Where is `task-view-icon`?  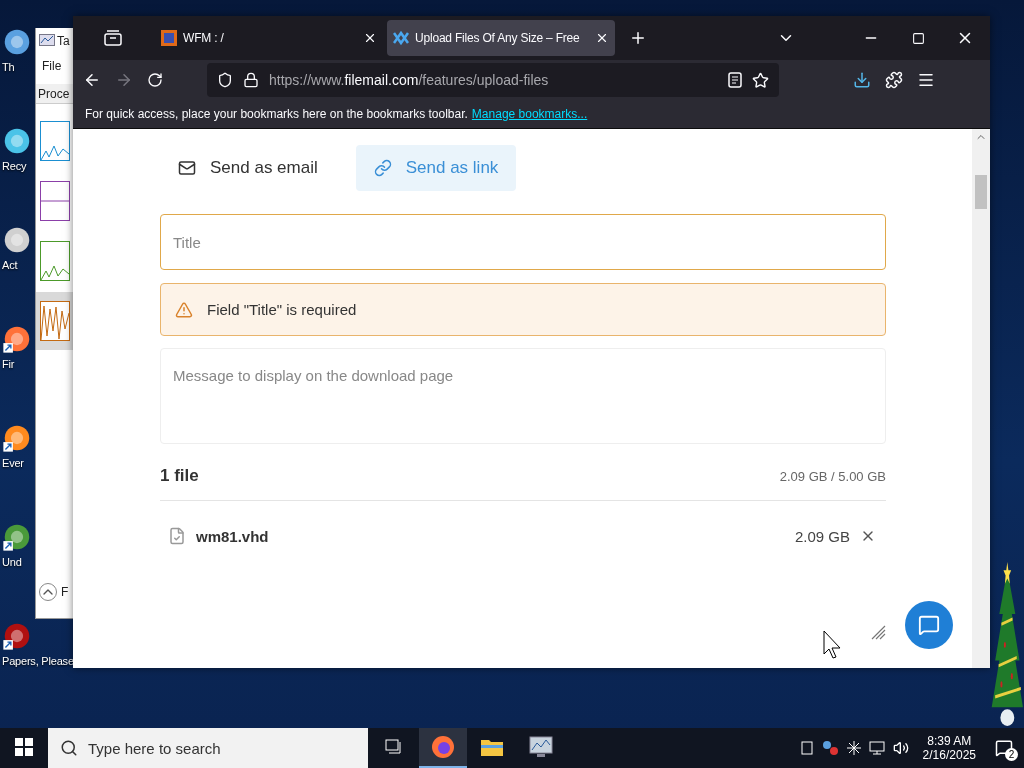 task-view-icon is located at coordinates (394, 747).